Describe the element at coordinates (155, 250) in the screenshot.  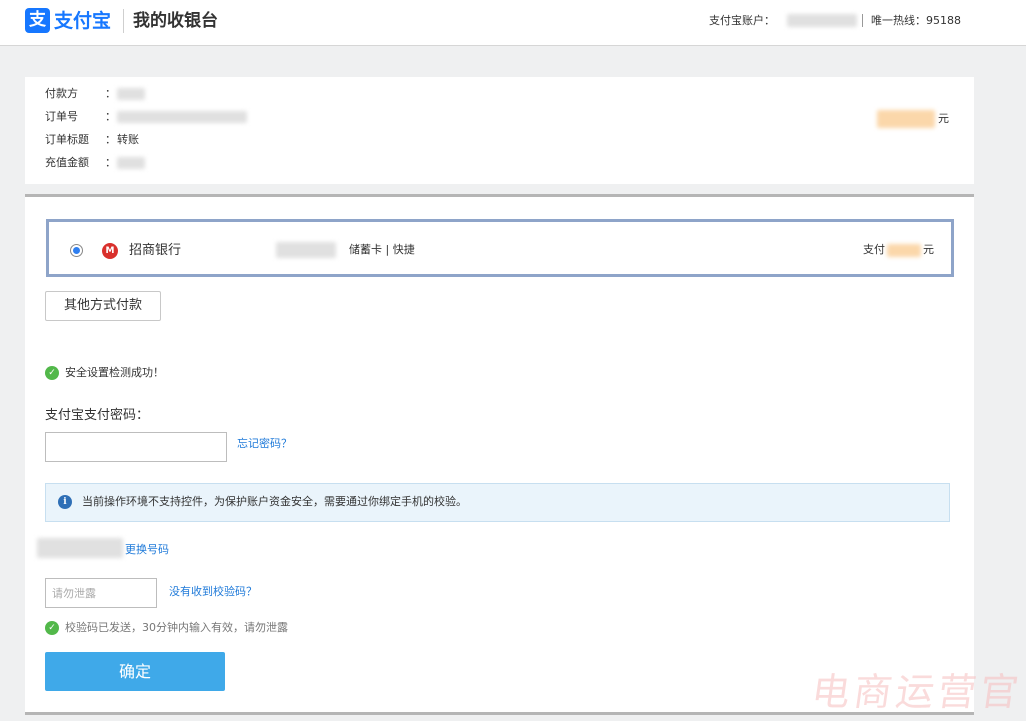
I see `bank-name: 招商银行` at that location.